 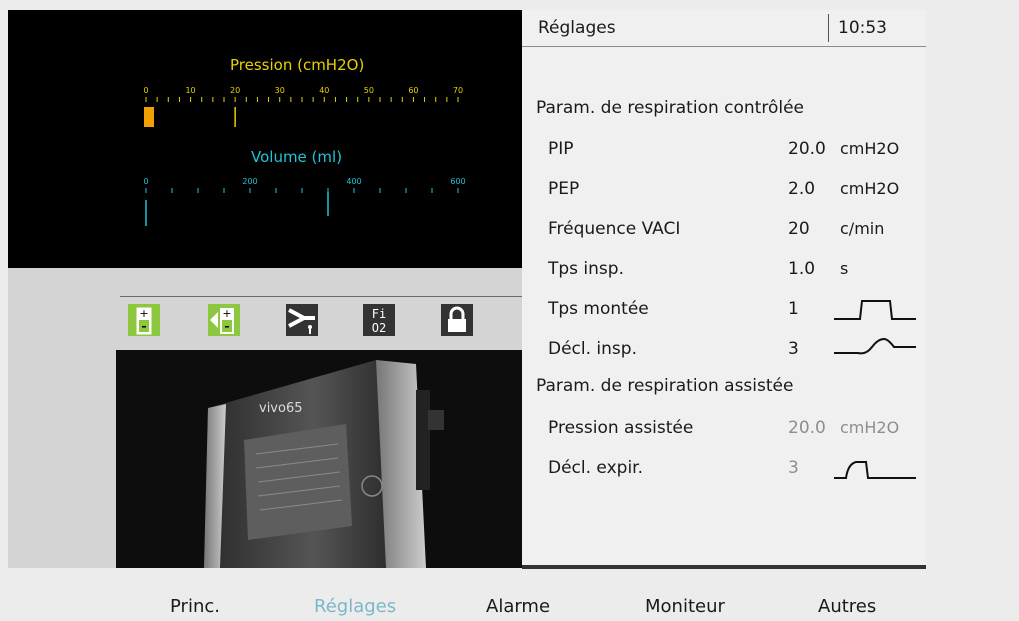 I want to click on param-unit: c/min, so click(x=862, y=228).